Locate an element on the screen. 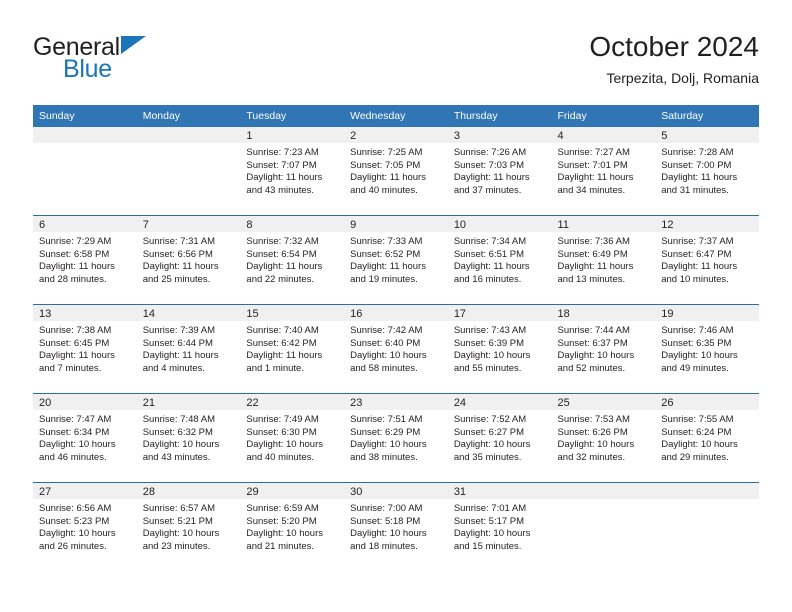 This screenshot has height=612, width=792. sunrise-text: Sunrise: 7:48 AM is located at coordinates (179, 419).